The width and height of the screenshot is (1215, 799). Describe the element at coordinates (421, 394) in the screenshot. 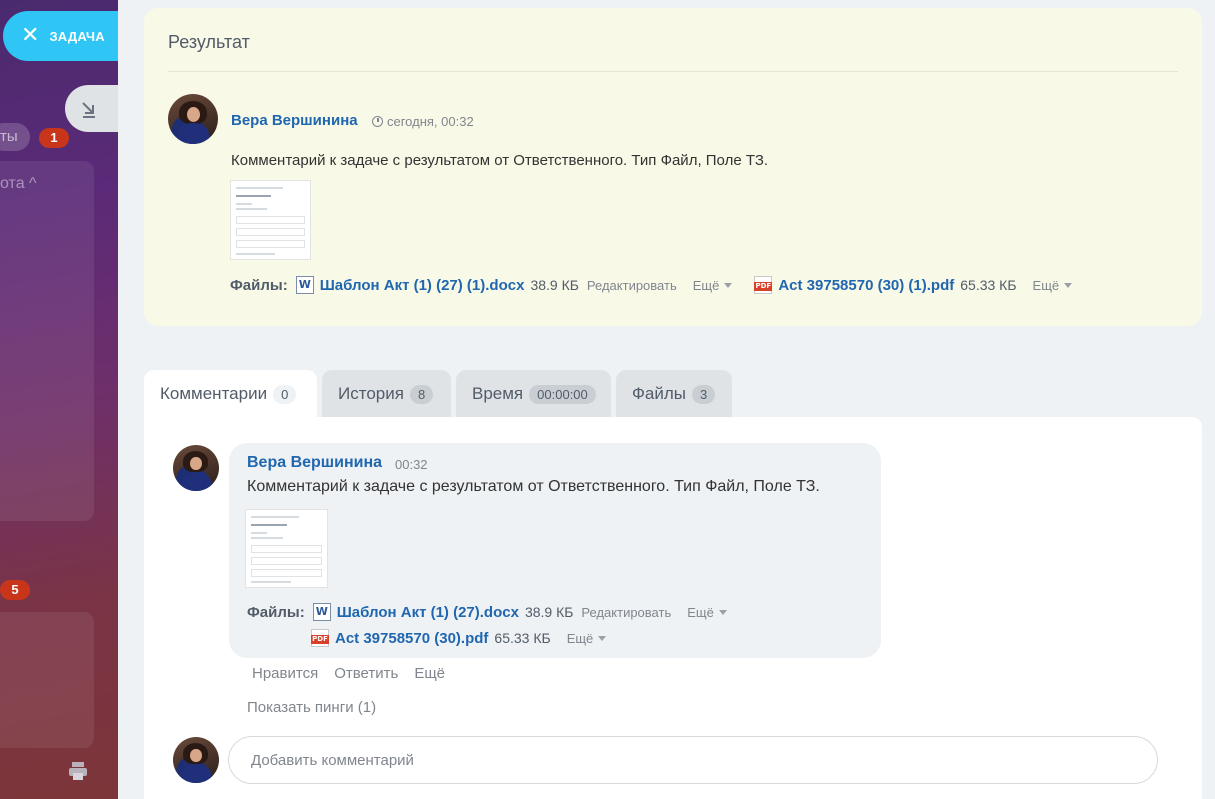

I see `tab-count: 8` at that location.